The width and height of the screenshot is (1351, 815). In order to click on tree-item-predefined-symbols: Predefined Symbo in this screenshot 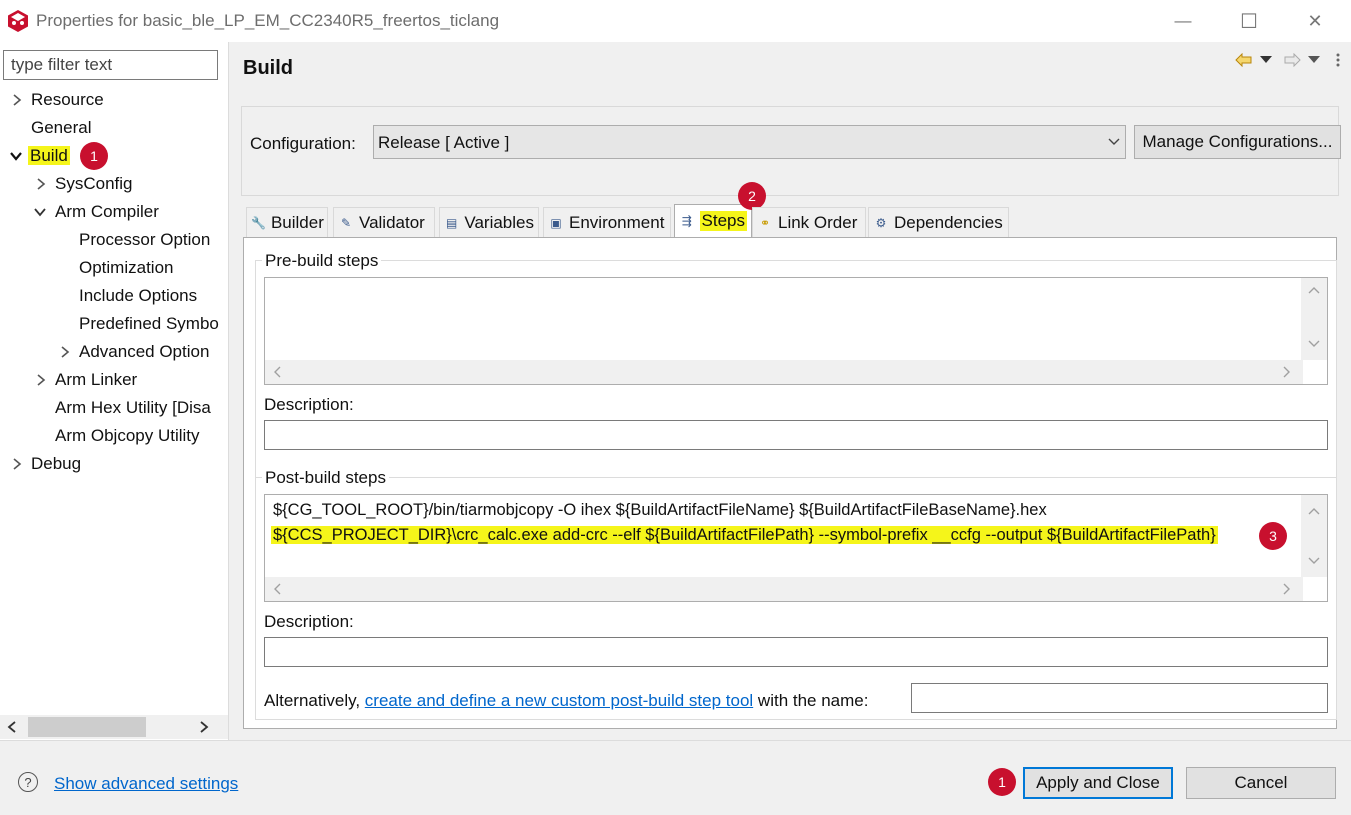, I will do `click(149, 324)`.